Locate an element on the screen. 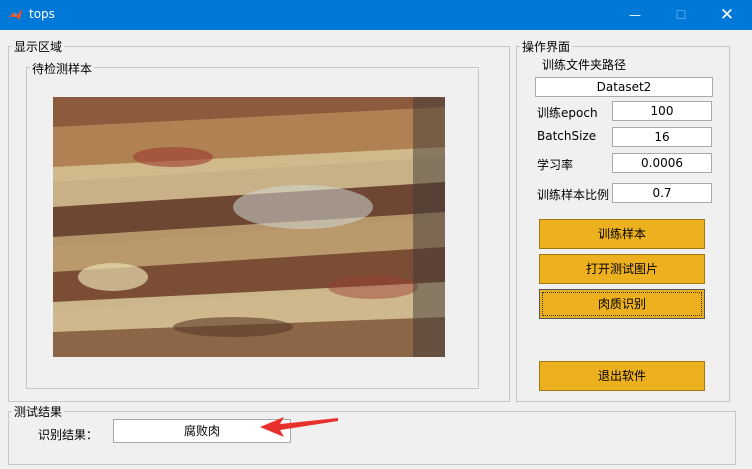 The width and height of the screenshot is (752, 469). title-bar: tops — ☐ ✕ is located at coordinates (376, 15).